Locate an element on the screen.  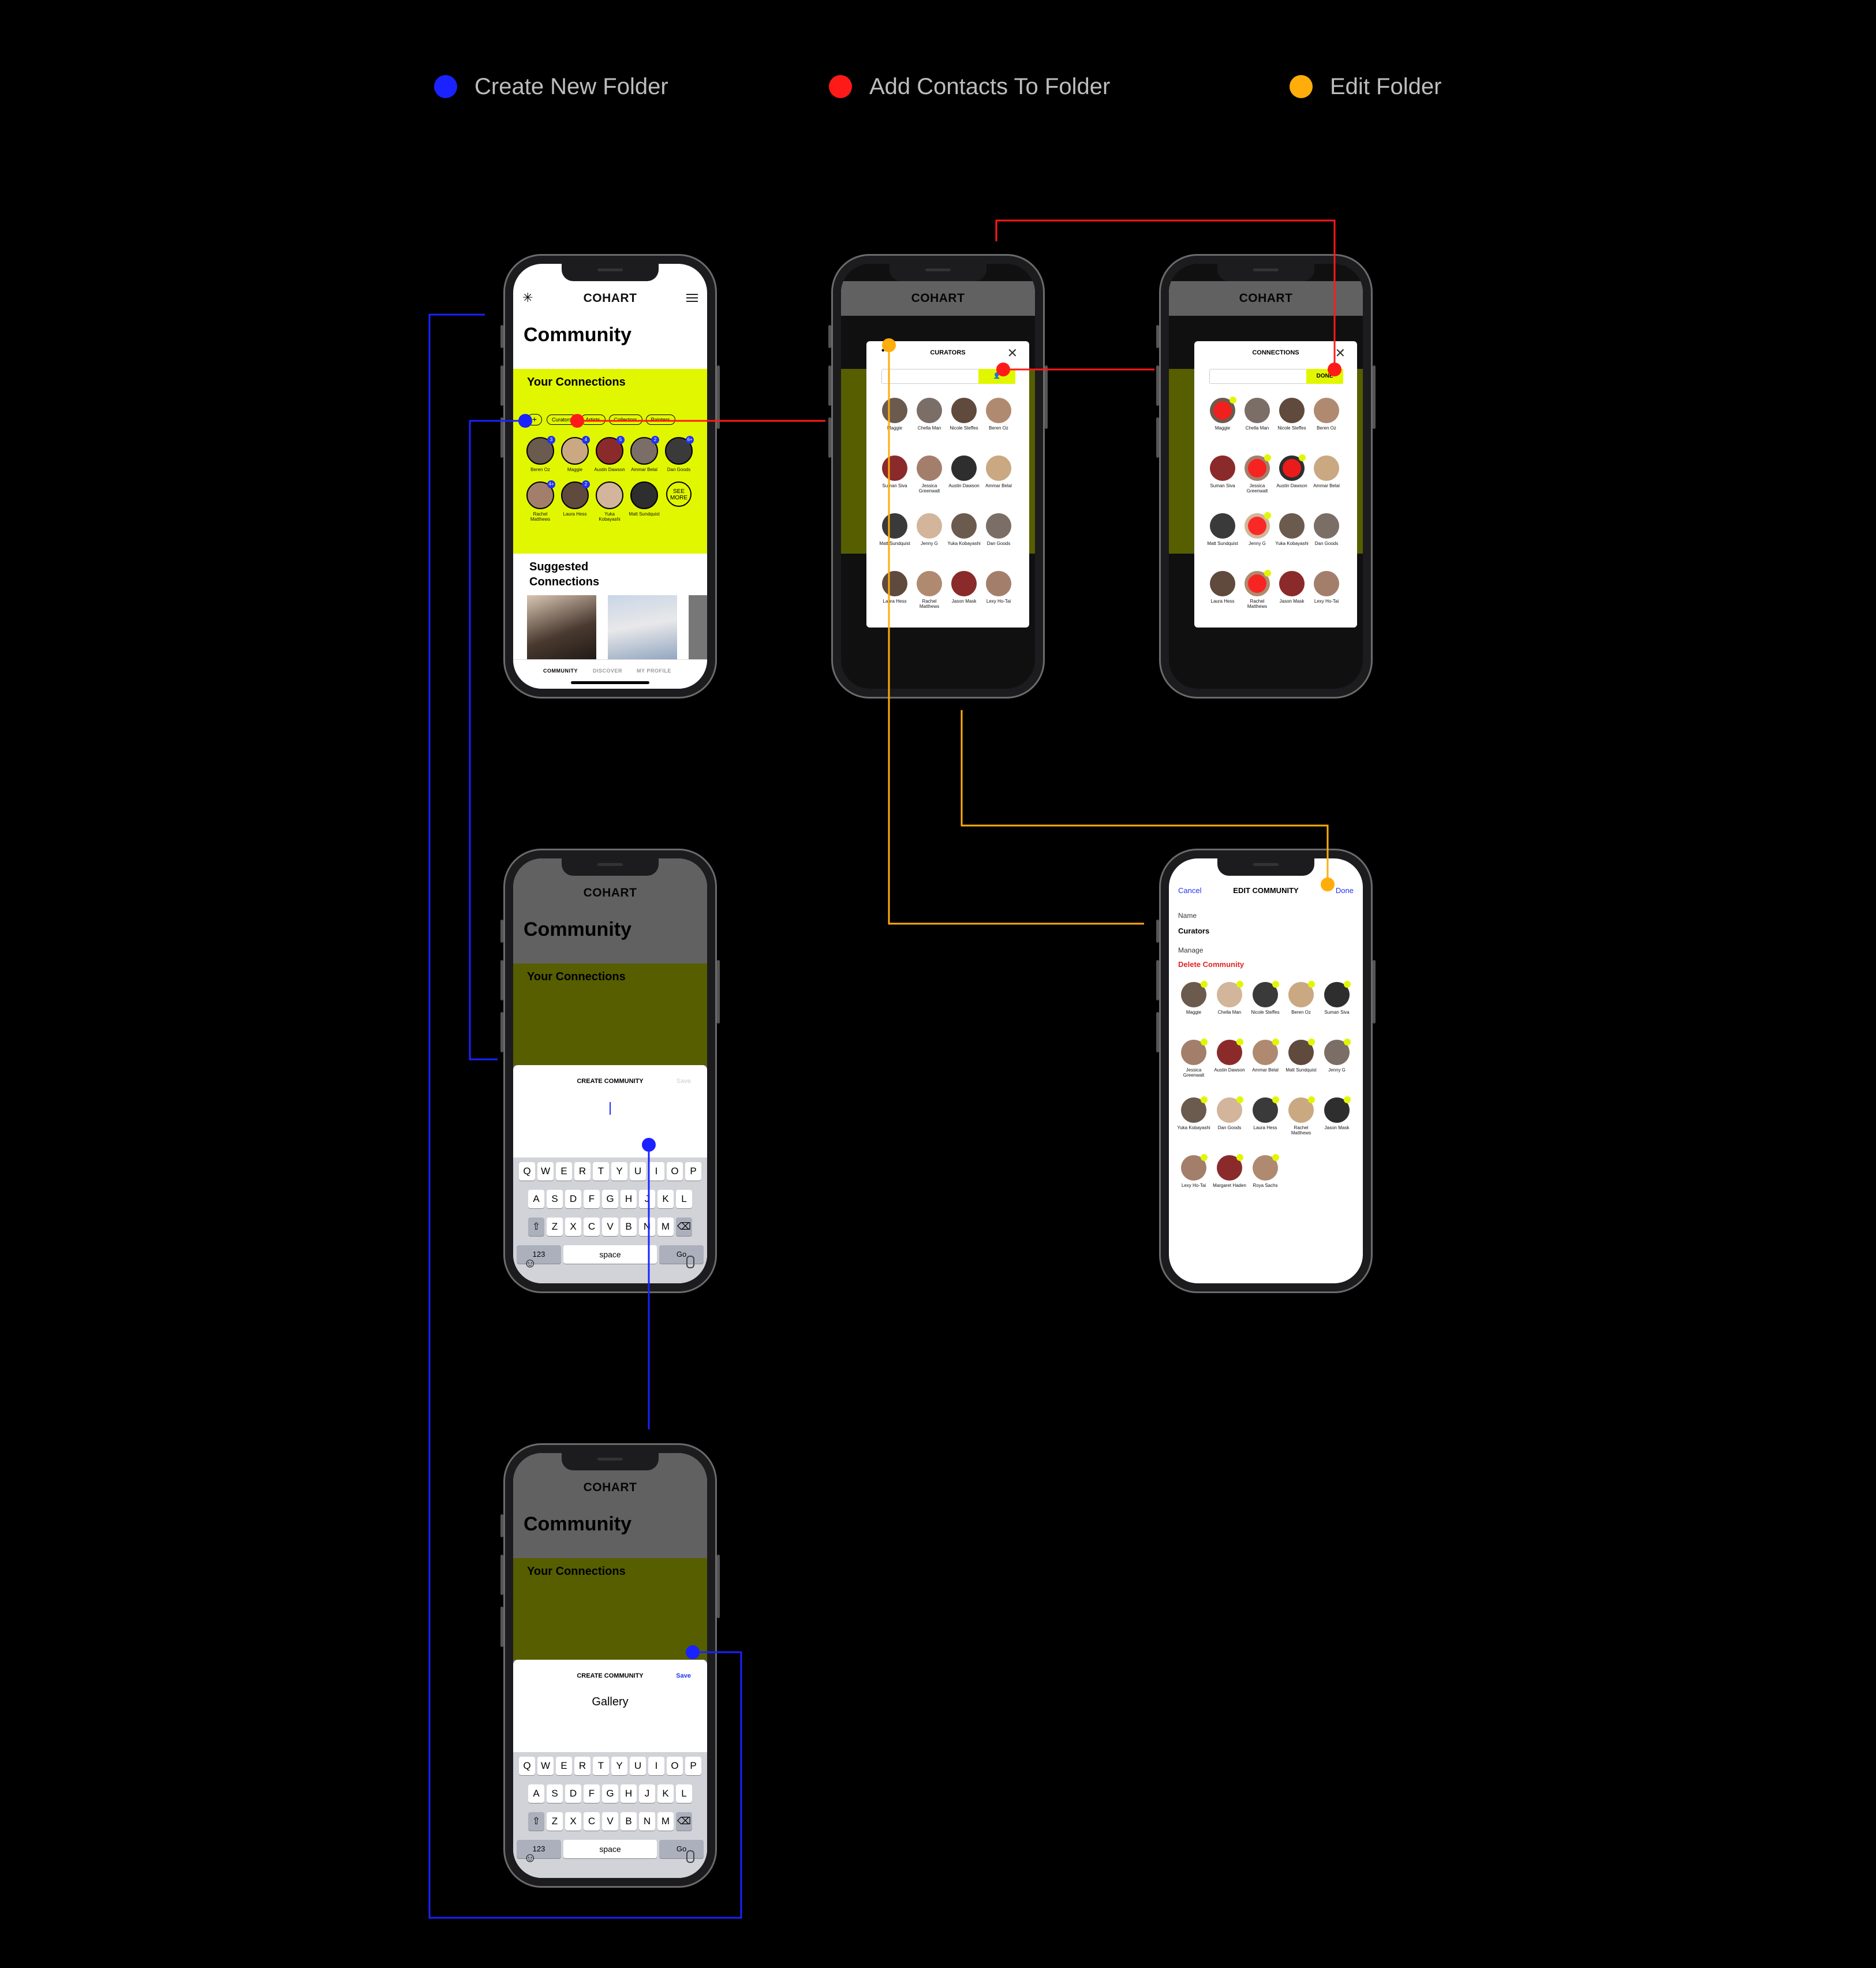
person-item: Austin Dawson is located at coordinates (1292, 479).